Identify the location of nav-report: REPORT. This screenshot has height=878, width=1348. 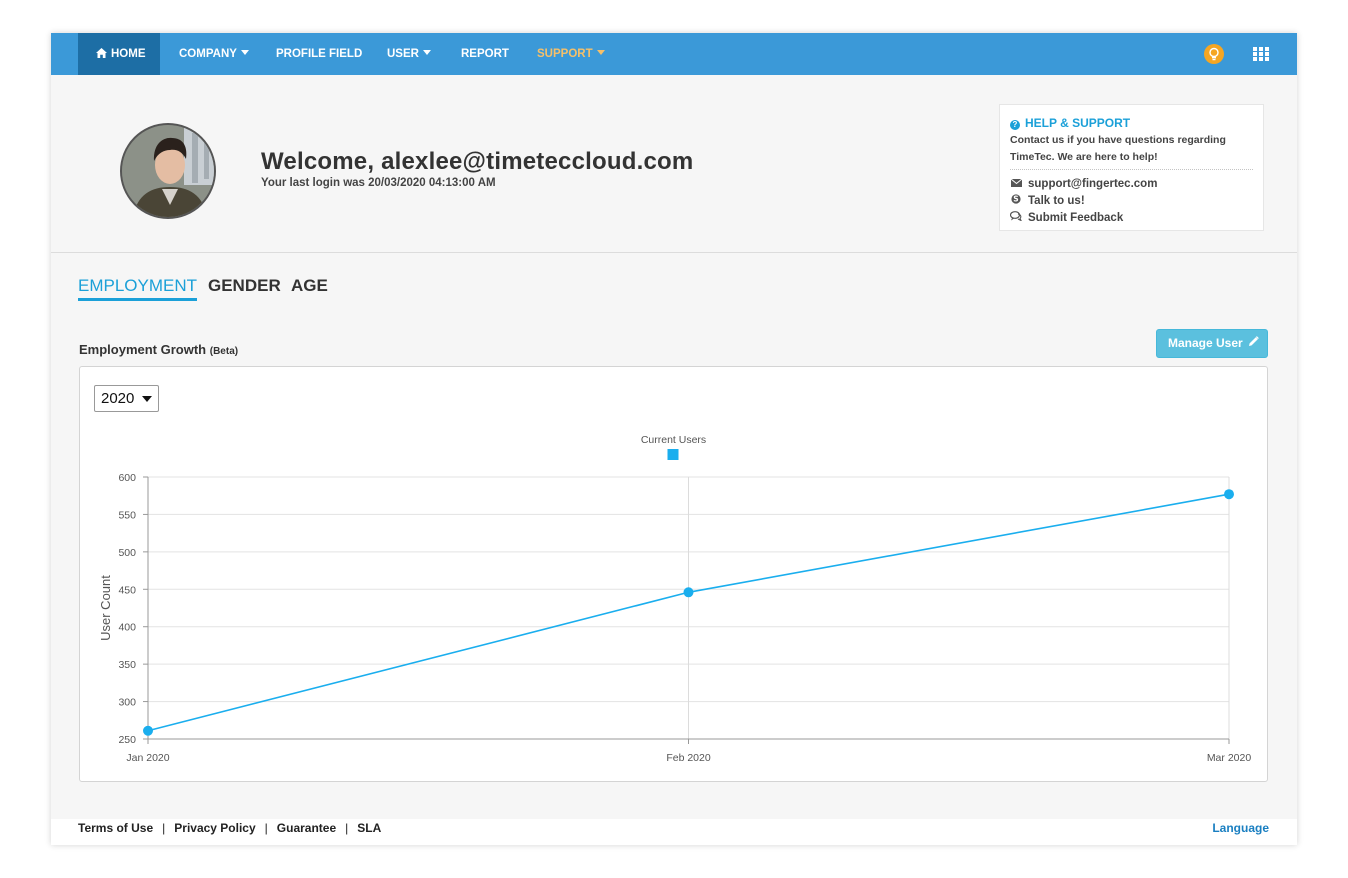
(485, 54).